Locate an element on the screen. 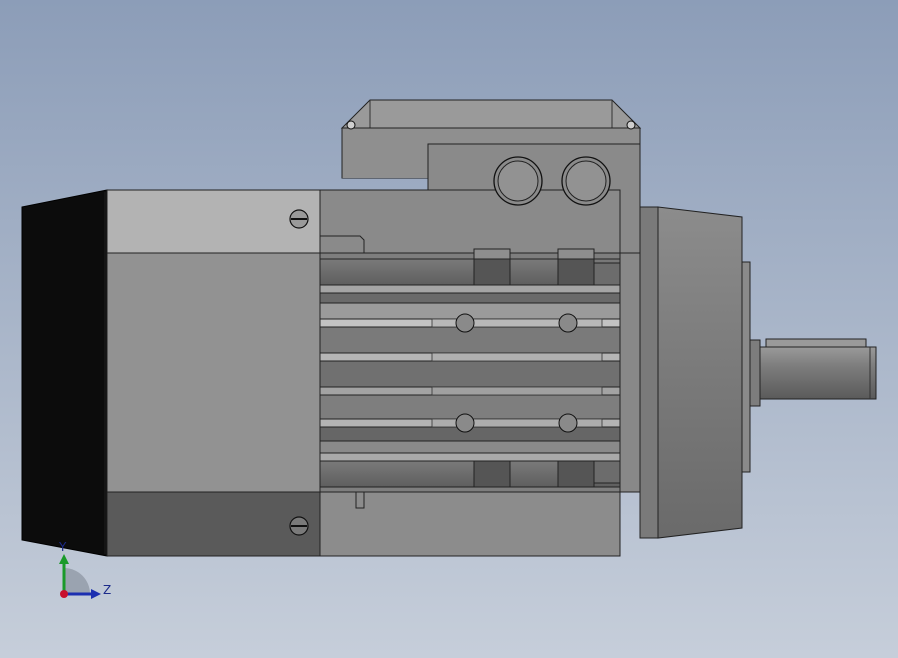 This screenshot has width=898, height=658. frame-screw-top is located at coordinates (299, 219).